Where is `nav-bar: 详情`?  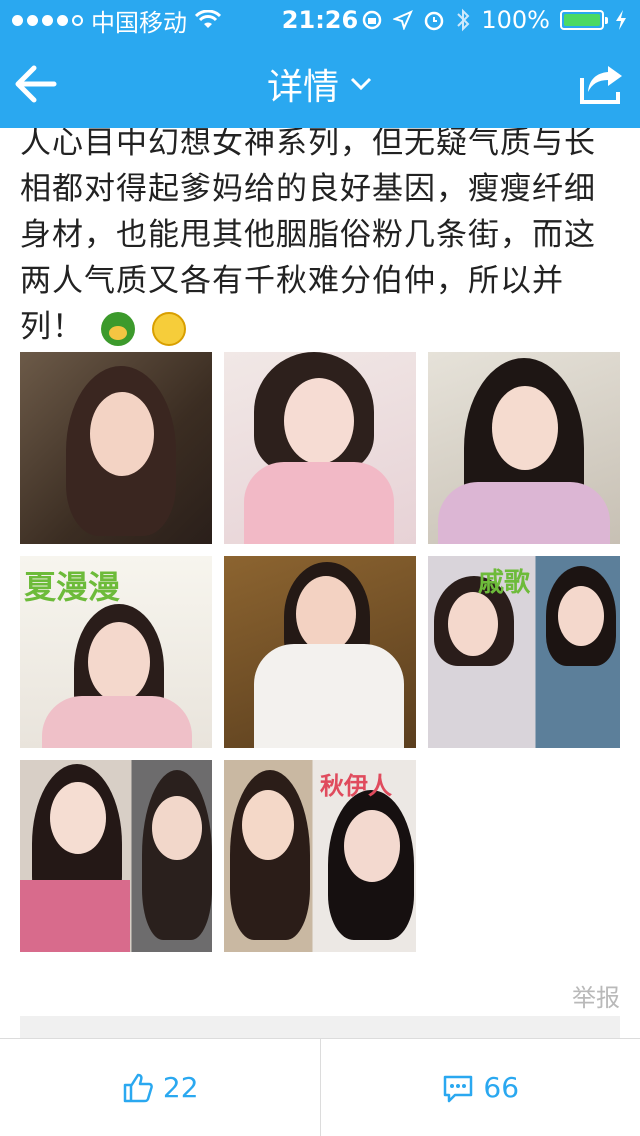
nav-bar: 详情 is located at coordinates (320, 84).